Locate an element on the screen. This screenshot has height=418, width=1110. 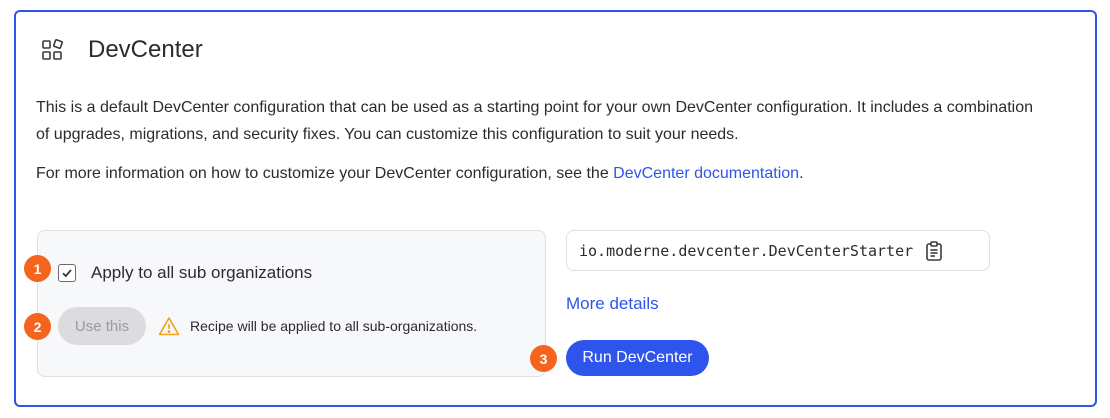
step-badge-2: 2 is located at coordinates (37, 326).